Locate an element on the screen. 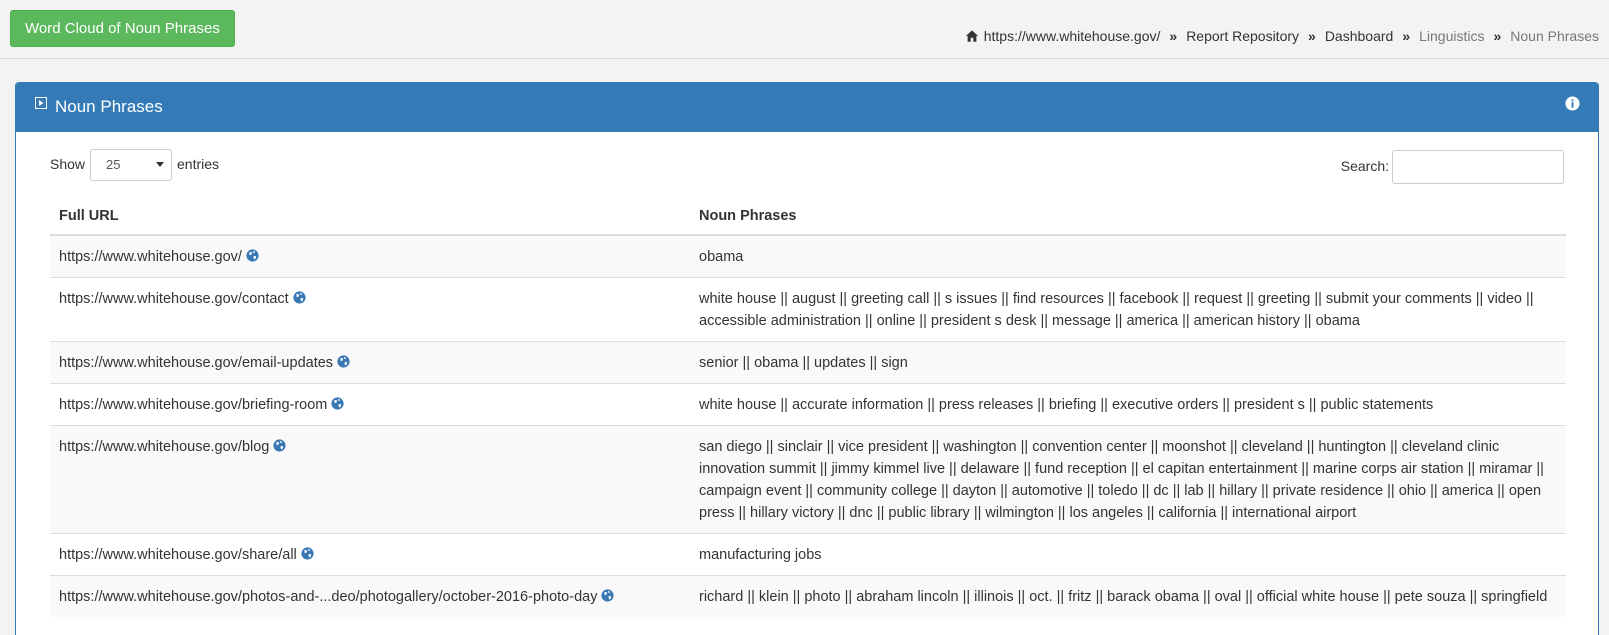 The width and height of the screenshot is (1609, 635). url-text: https://www.whitehouse.gov/share/all is located at coordinates (178, 555).